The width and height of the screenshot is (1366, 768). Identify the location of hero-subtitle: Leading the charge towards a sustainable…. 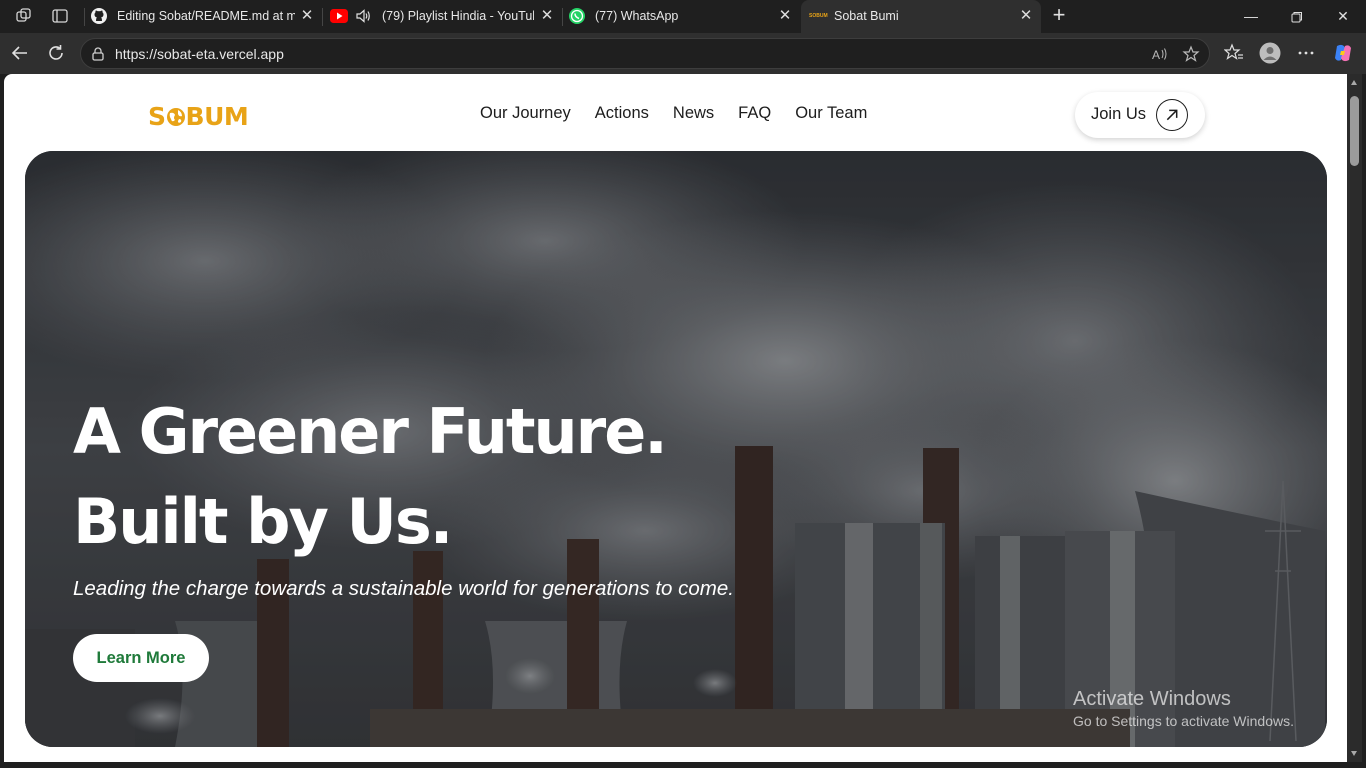
(403, 588).